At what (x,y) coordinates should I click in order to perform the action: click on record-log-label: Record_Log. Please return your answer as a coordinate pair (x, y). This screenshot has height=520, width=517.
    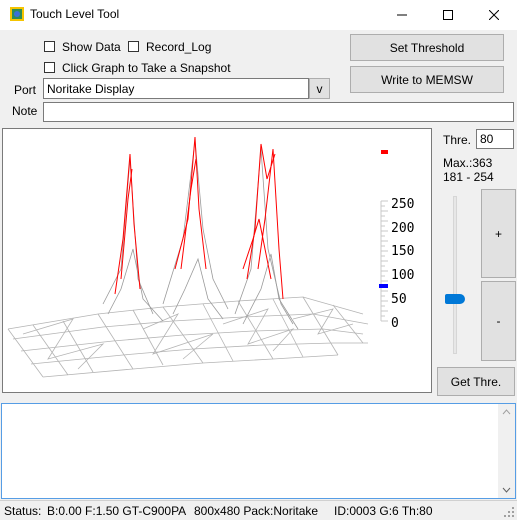
    Looking at the image, I should click on (179, 47).